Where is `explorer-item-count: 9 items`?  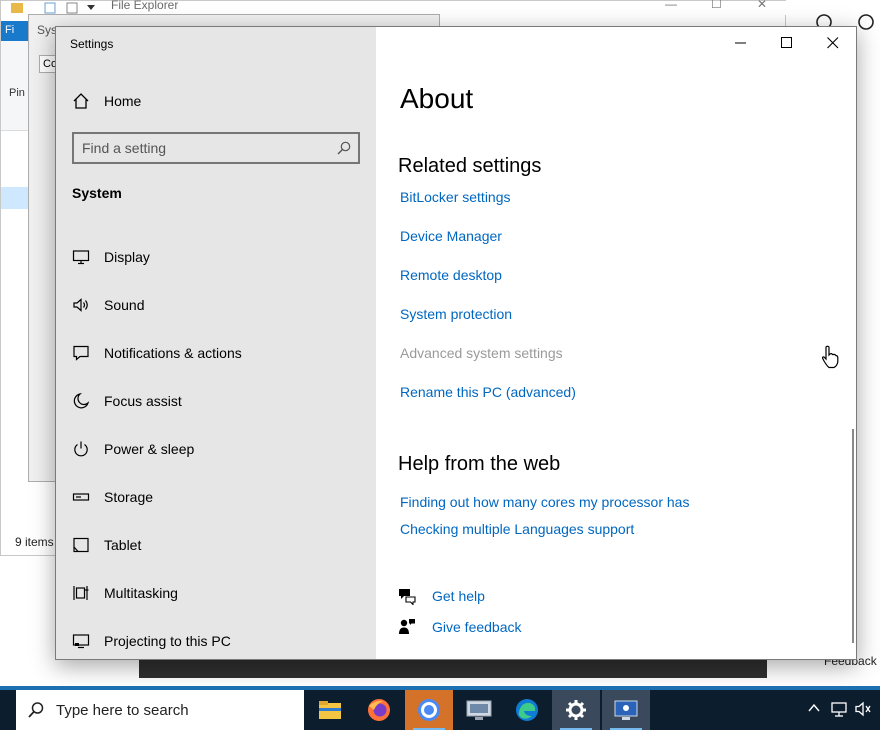
explorer-item-count: 9 items is located at coordinates (34, 542).